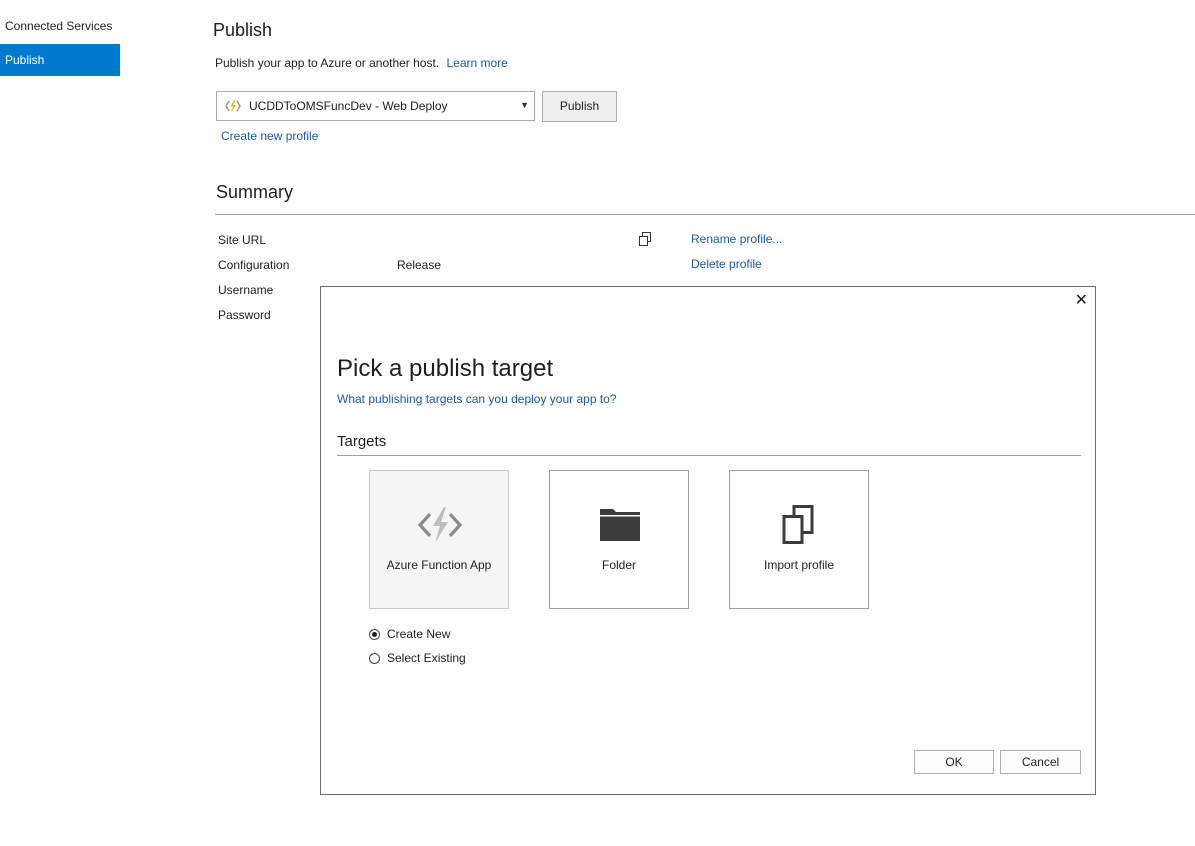  I want to click on summary-title: Summary, so click(255, 192).